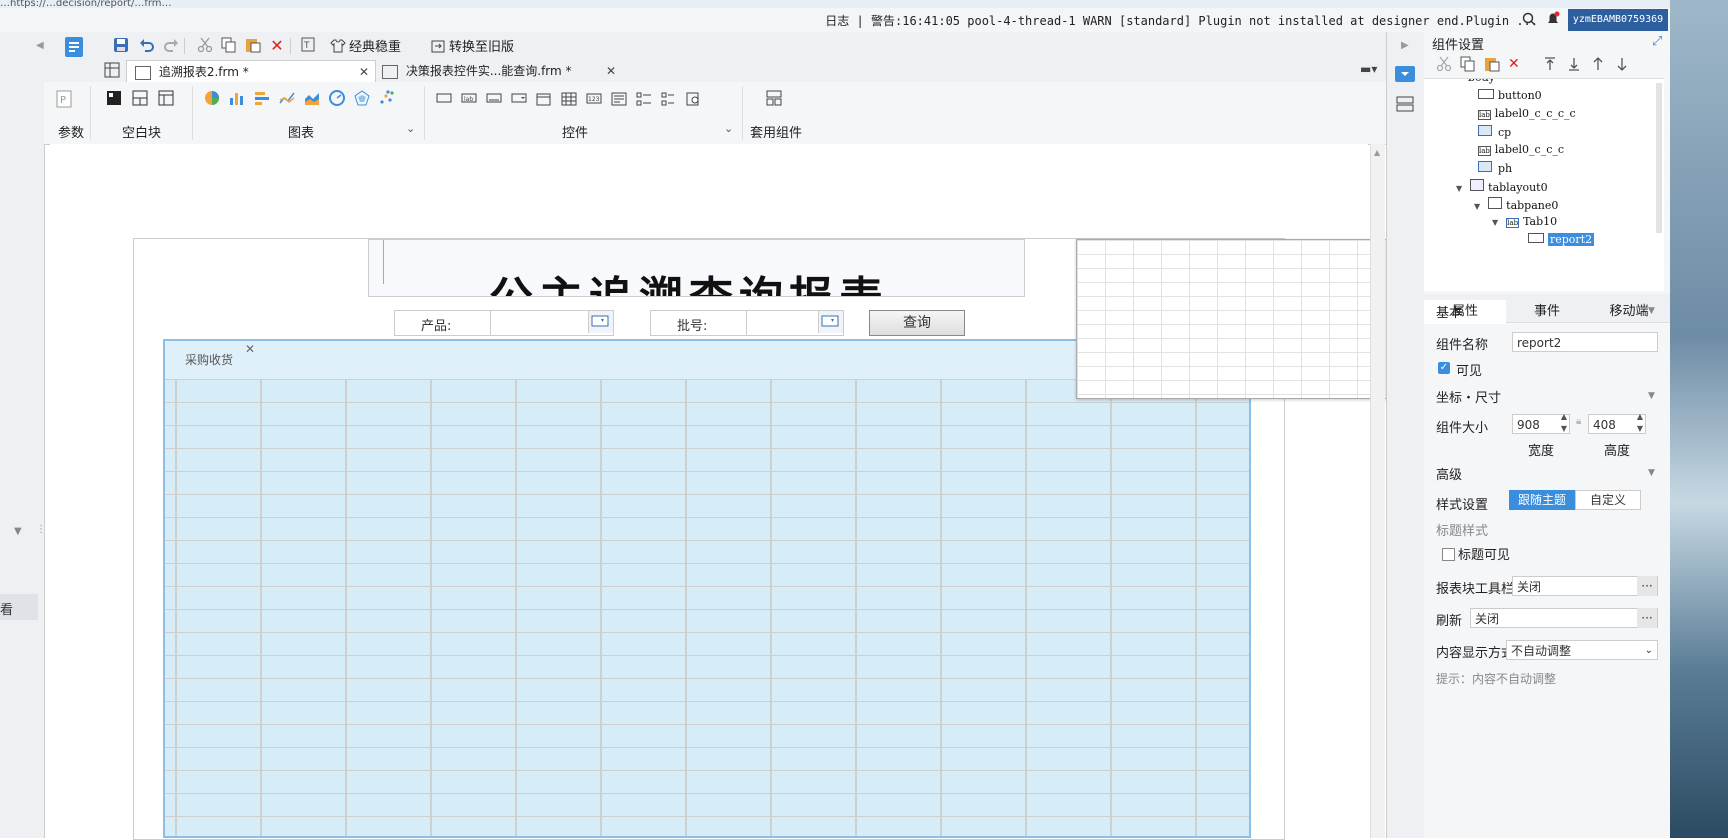 The width and height of the screenshot is (1728, 840). I want to click on splitter-handle-icon: ⋮, so click(41, 529).